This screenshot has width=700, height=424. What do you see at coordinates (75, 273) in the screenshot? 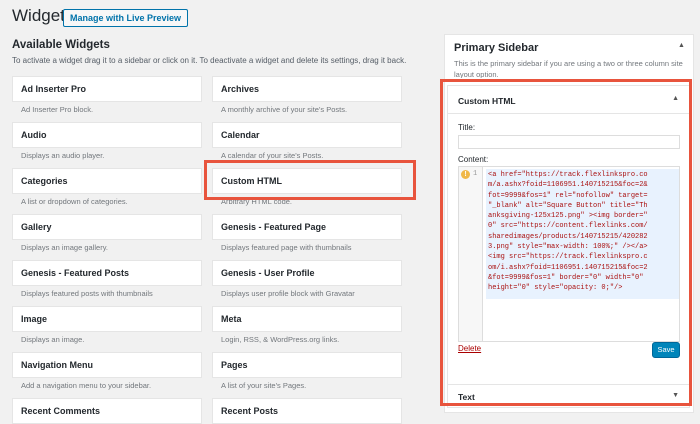
I see `widget-title: Genesis - Featured Posts` at bounding box center [75, 273].